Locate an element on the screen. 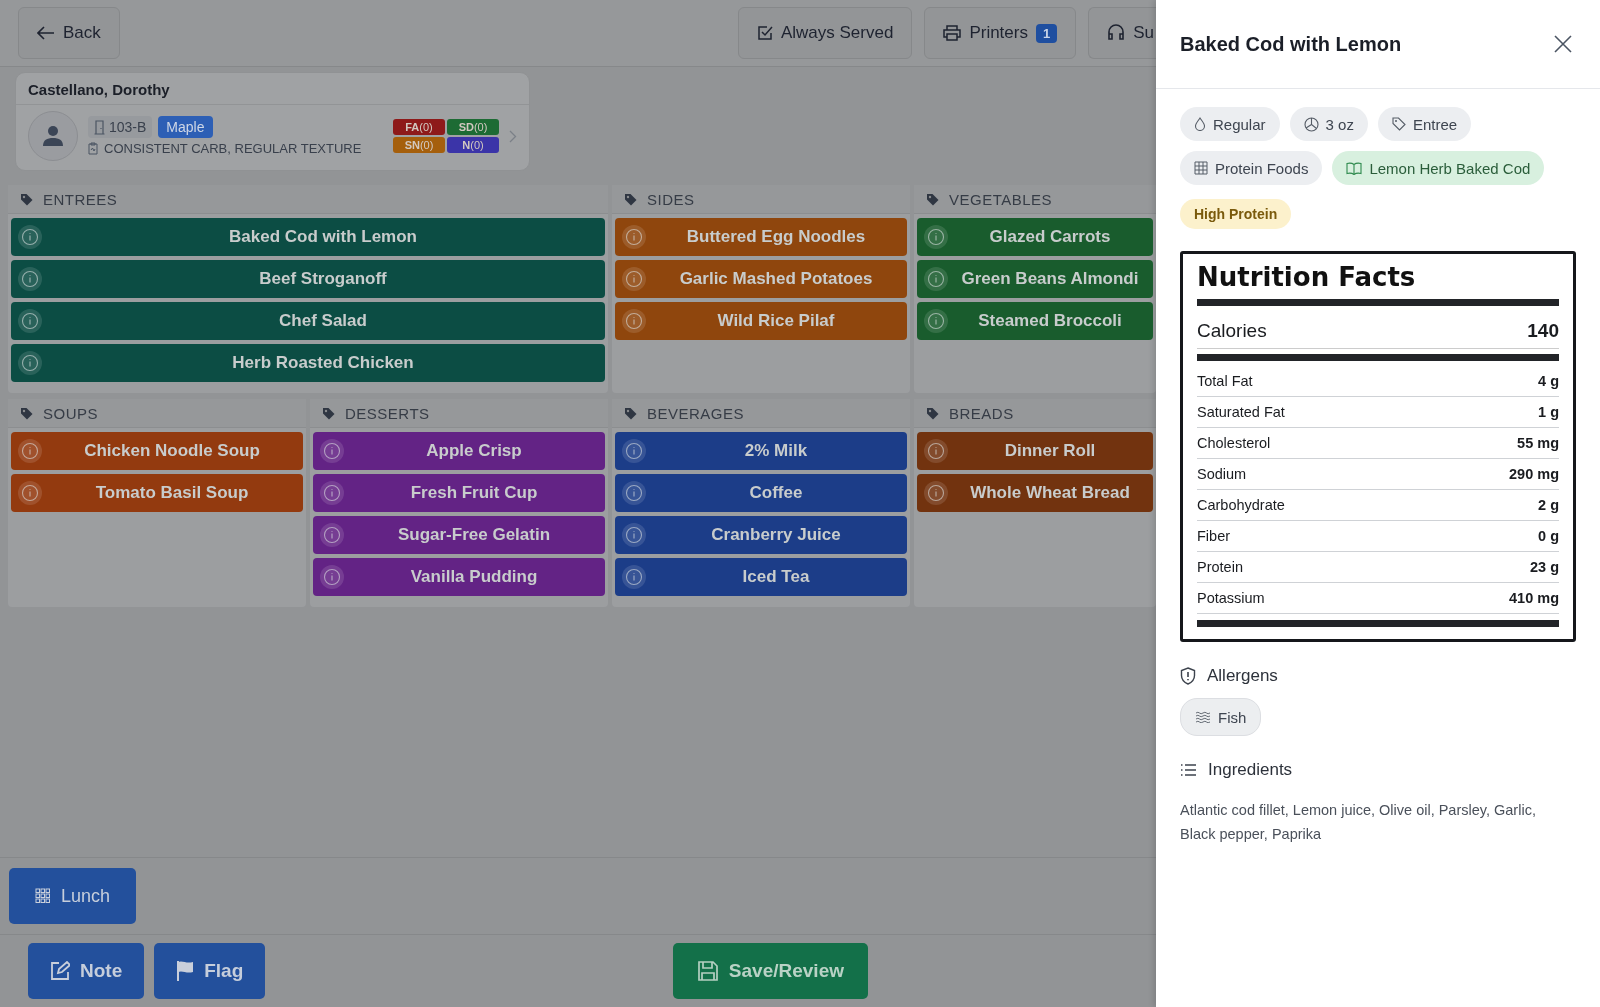 This screenshot has height=1007, width=1600. room-label: 103-B is located at coordinates (120, 127).